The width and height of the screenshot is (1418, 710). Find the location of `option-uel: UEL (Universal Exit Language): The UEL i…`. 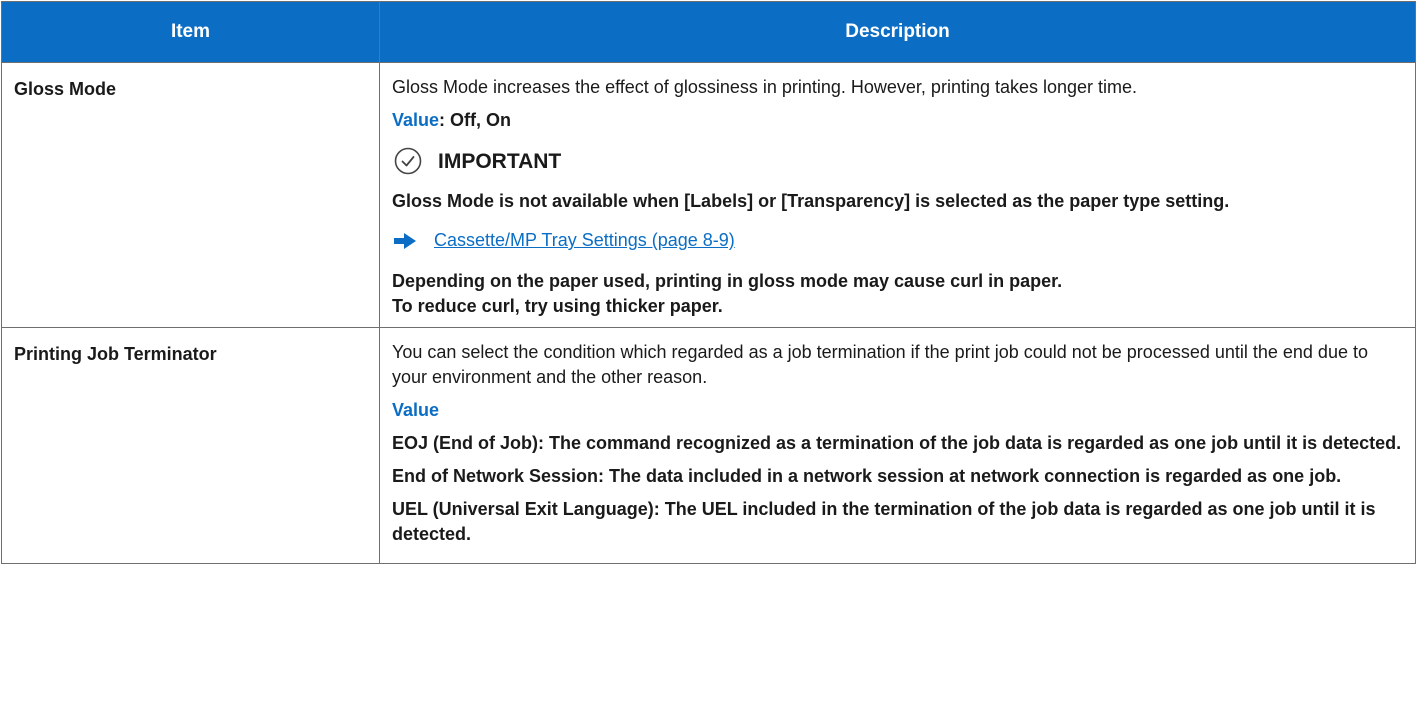

option-uel: UEL (Universal Exit Language): The UEL i… is located at coordinates (884, 521).